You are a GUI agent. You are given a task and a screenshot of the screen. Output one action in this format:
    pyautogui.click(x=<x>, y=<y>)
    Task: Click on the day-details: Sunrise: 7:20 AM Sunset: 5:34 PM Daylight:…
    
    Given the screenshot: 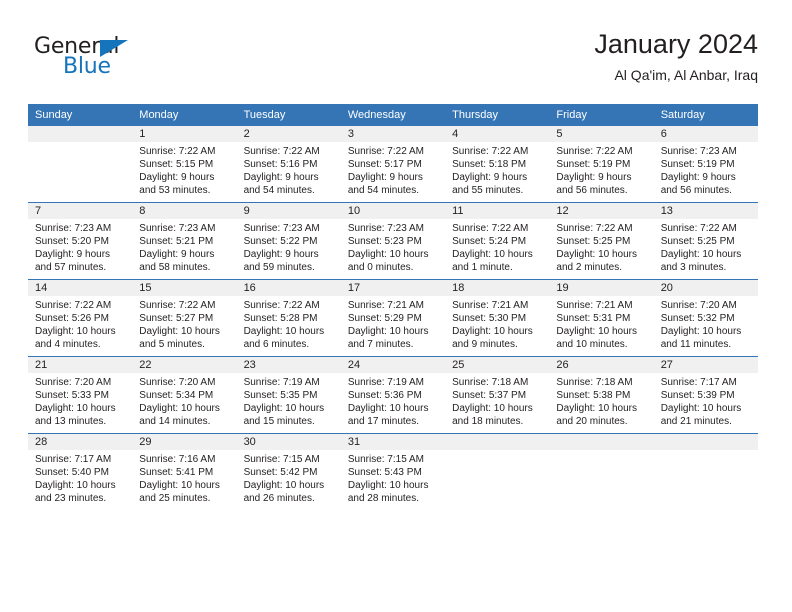 What is the action you would take?
    pyautogui.click(x=184, y=400)
    